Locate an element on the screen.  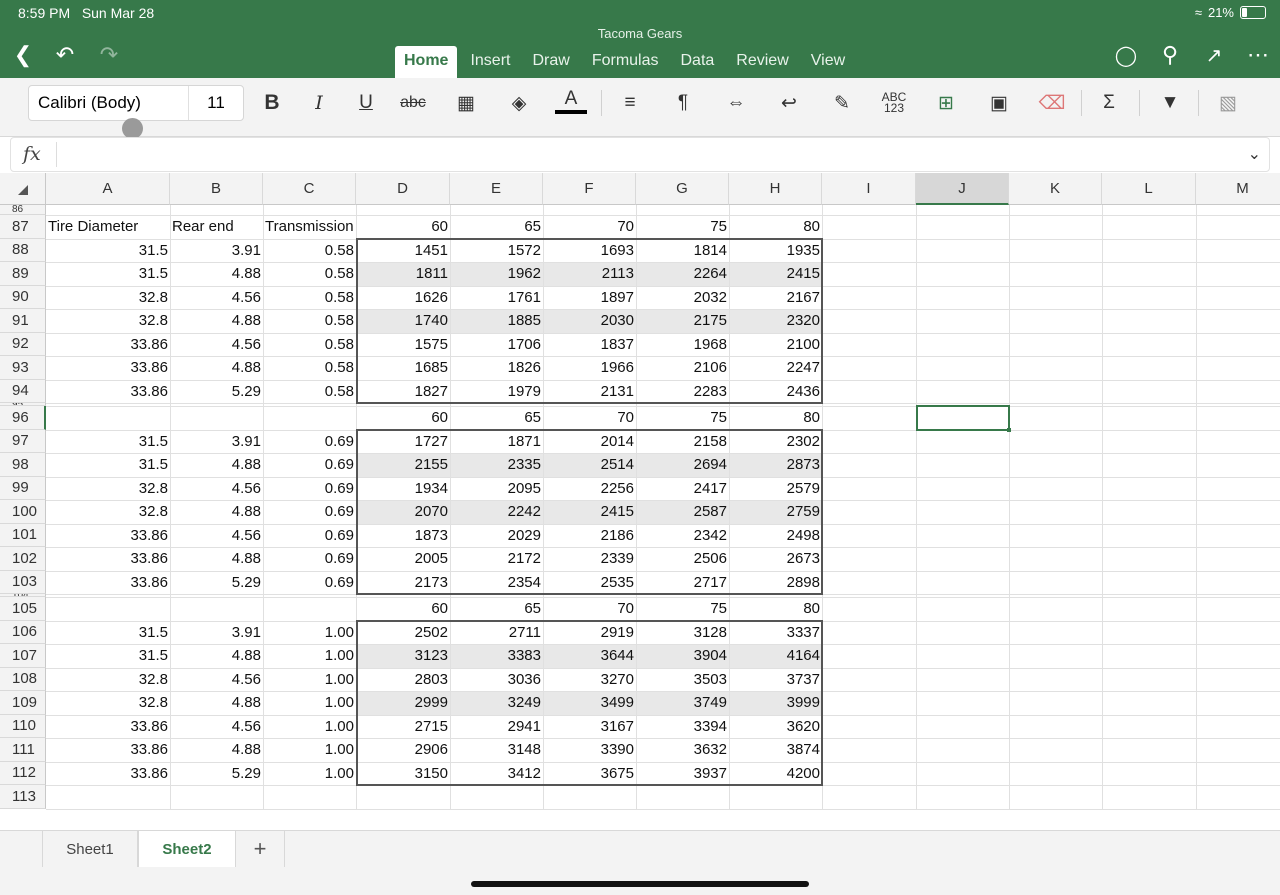
number-cell: 60 is located at coordinates (403, 418).